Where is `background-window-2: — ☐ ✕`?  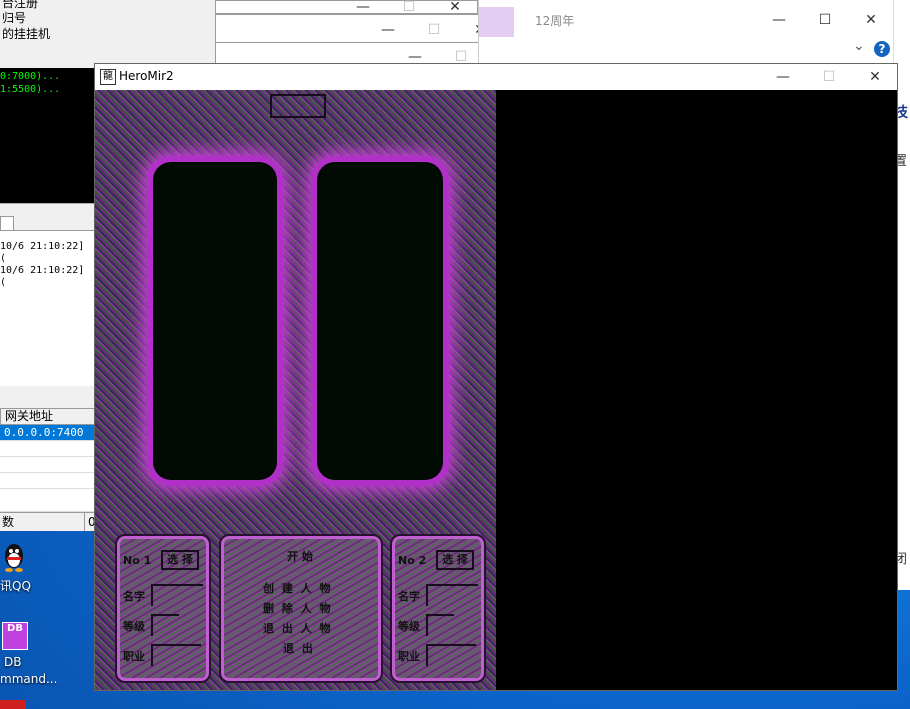 background-window-2: — ☐ ✕ is located at coordinates (359, 29).